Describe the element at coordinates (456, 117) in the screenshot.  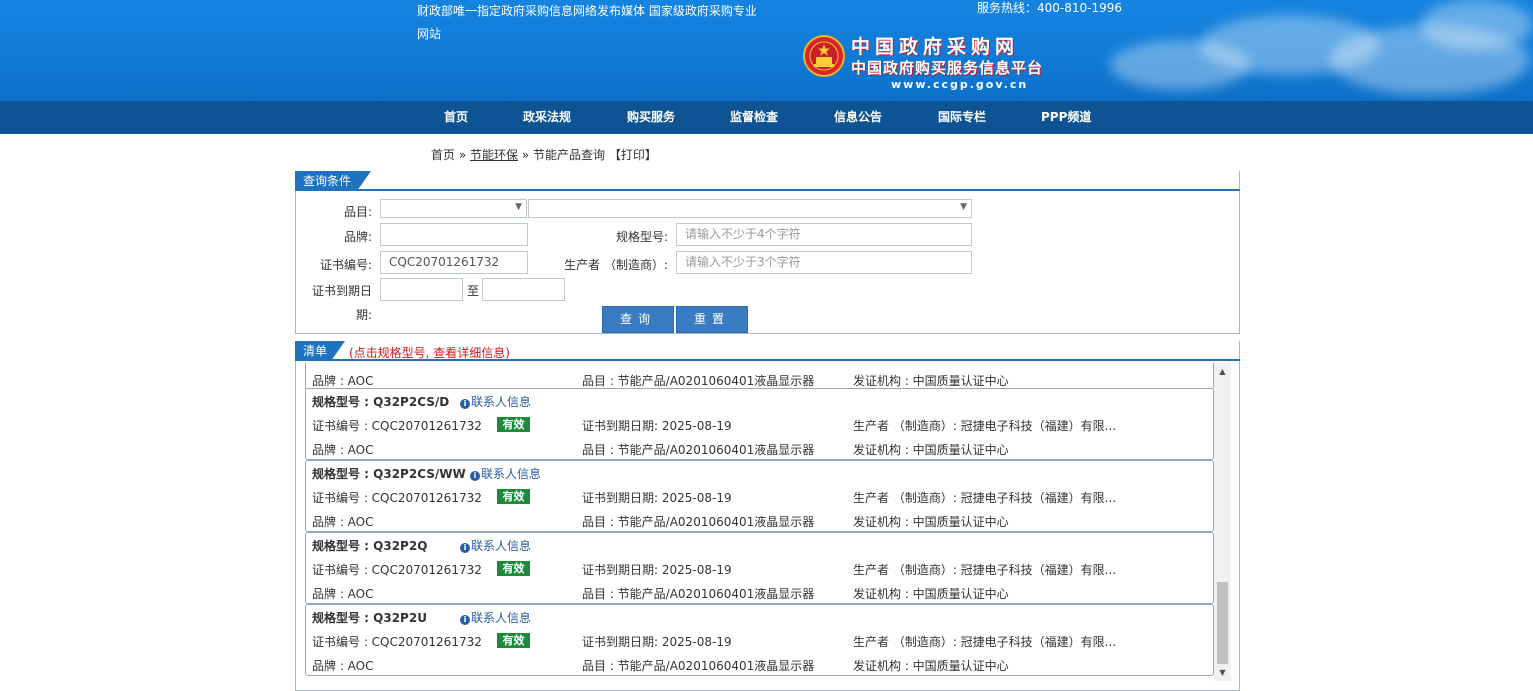
I see `nav-item-home: 首页` at that location.